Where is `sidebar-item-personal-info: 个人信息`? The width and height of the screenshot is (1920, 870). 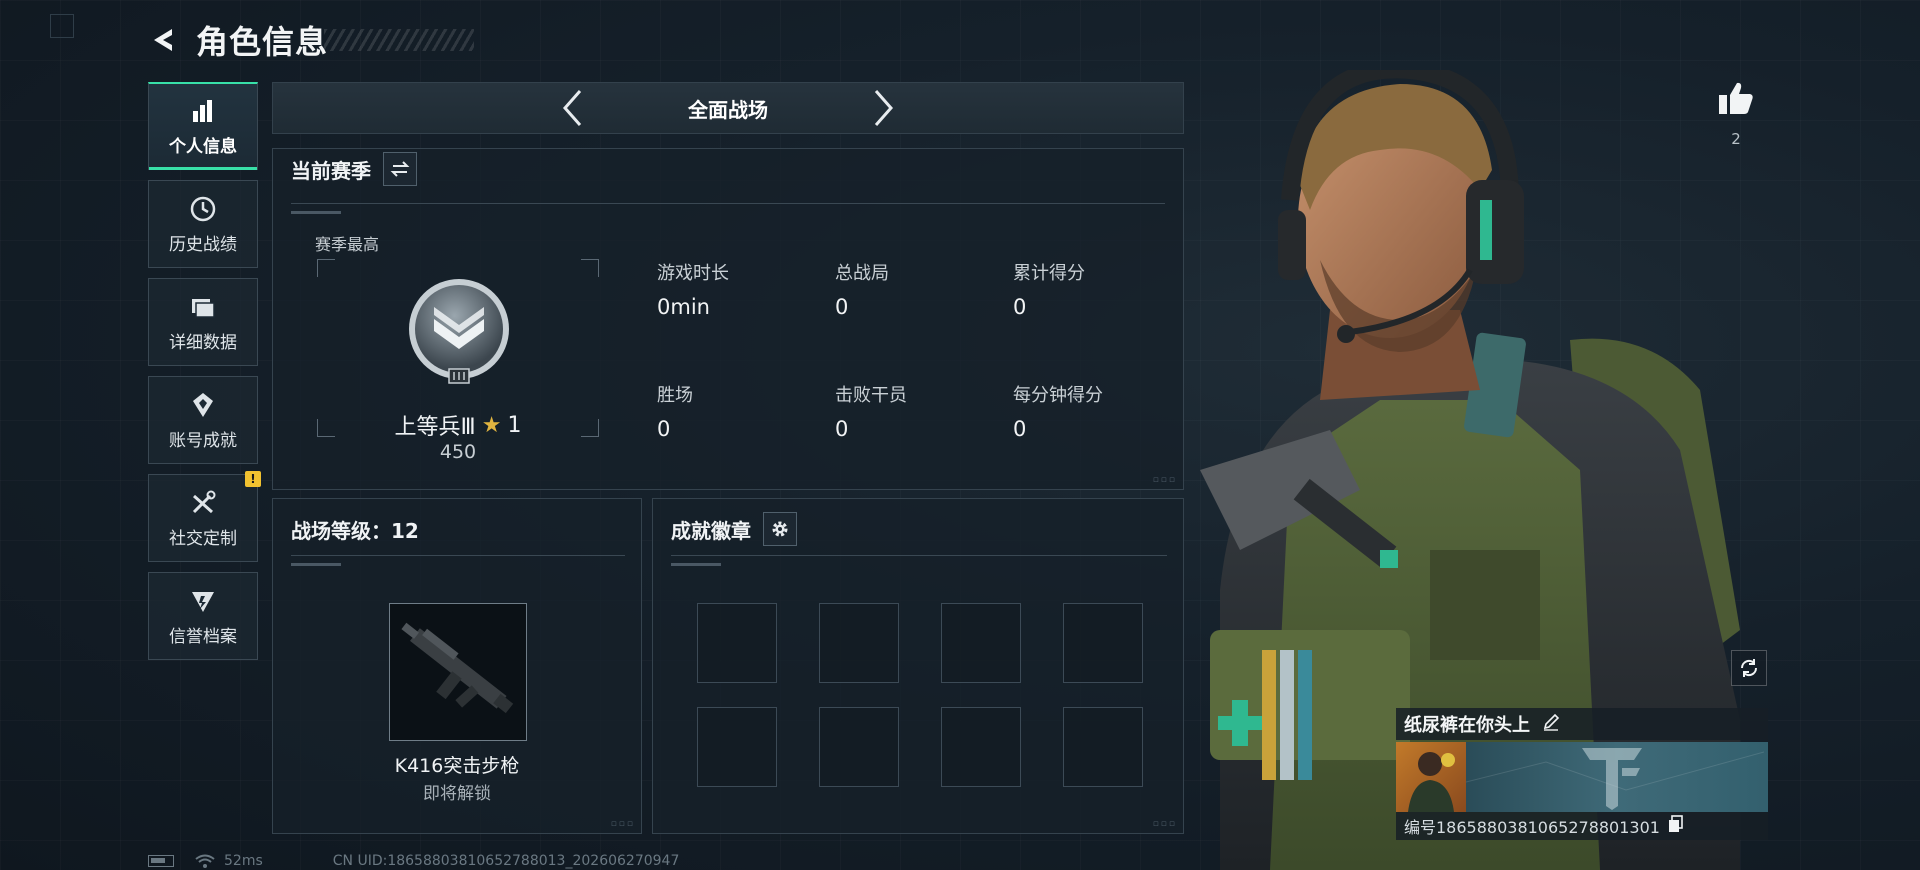
sidebar-item-personal-info: 个人信息 is located at coordinates (203, 126).